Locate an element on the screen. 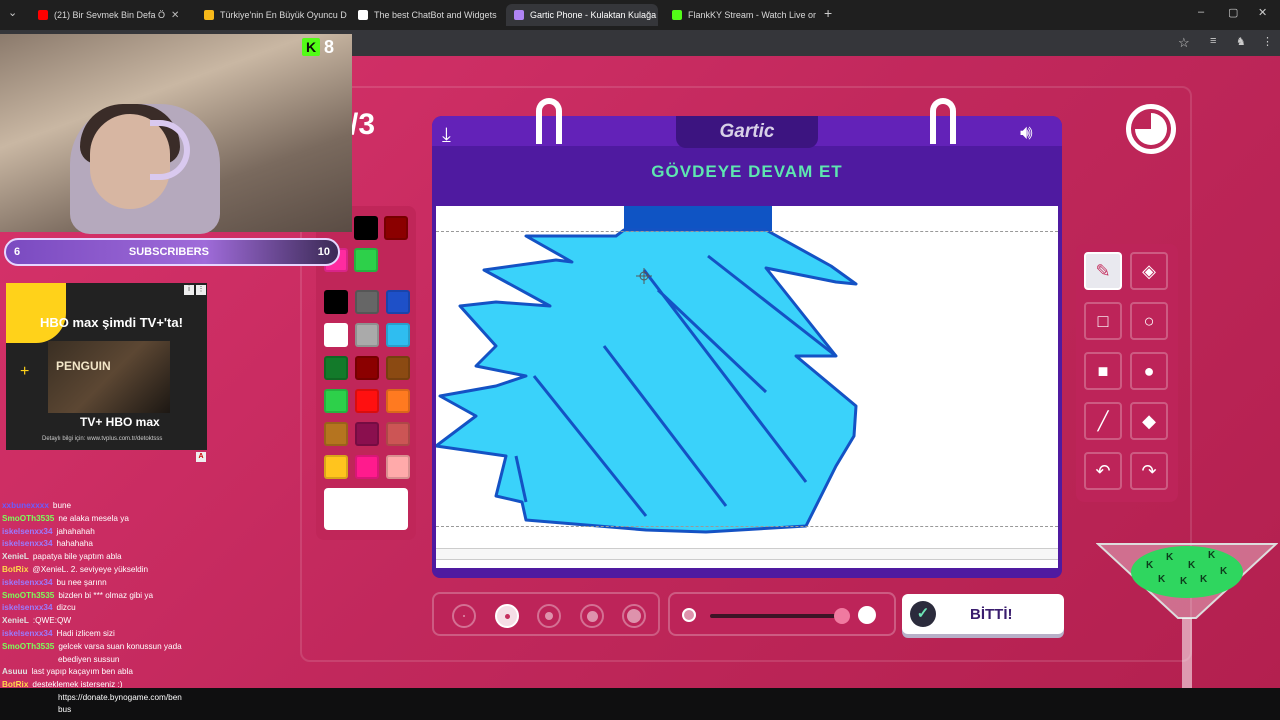 This screenshot has height=720, width=1280. tab-search-icon: ⌄ is located at coordinates (12, 12).